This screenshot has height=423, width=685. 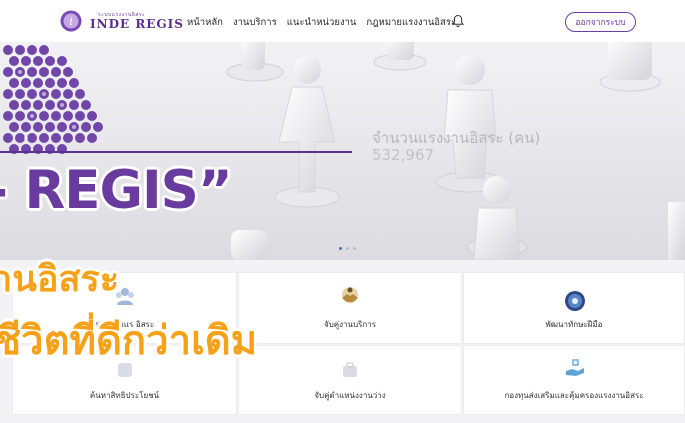 I want to click on service-label: จับคู่ตำแหน่งงานว่าง, so click(x=350, y=395).